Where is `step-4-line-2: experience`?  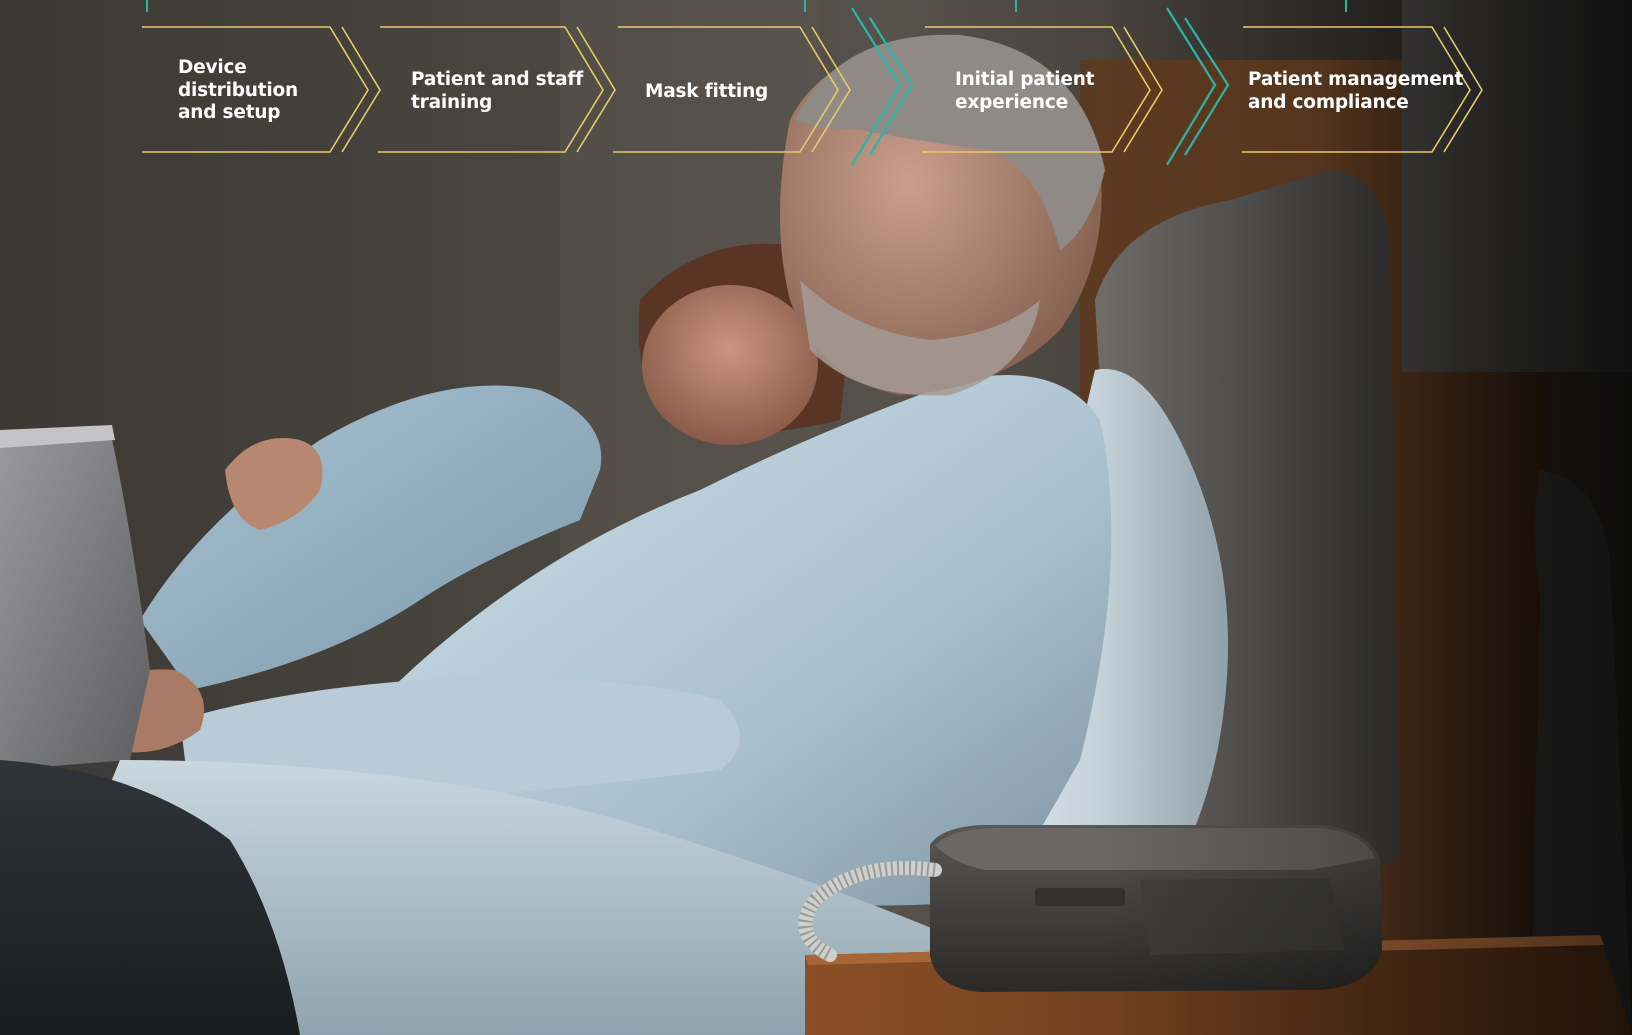
step-4-line-2: experience is located at coordinates (1011, 102).